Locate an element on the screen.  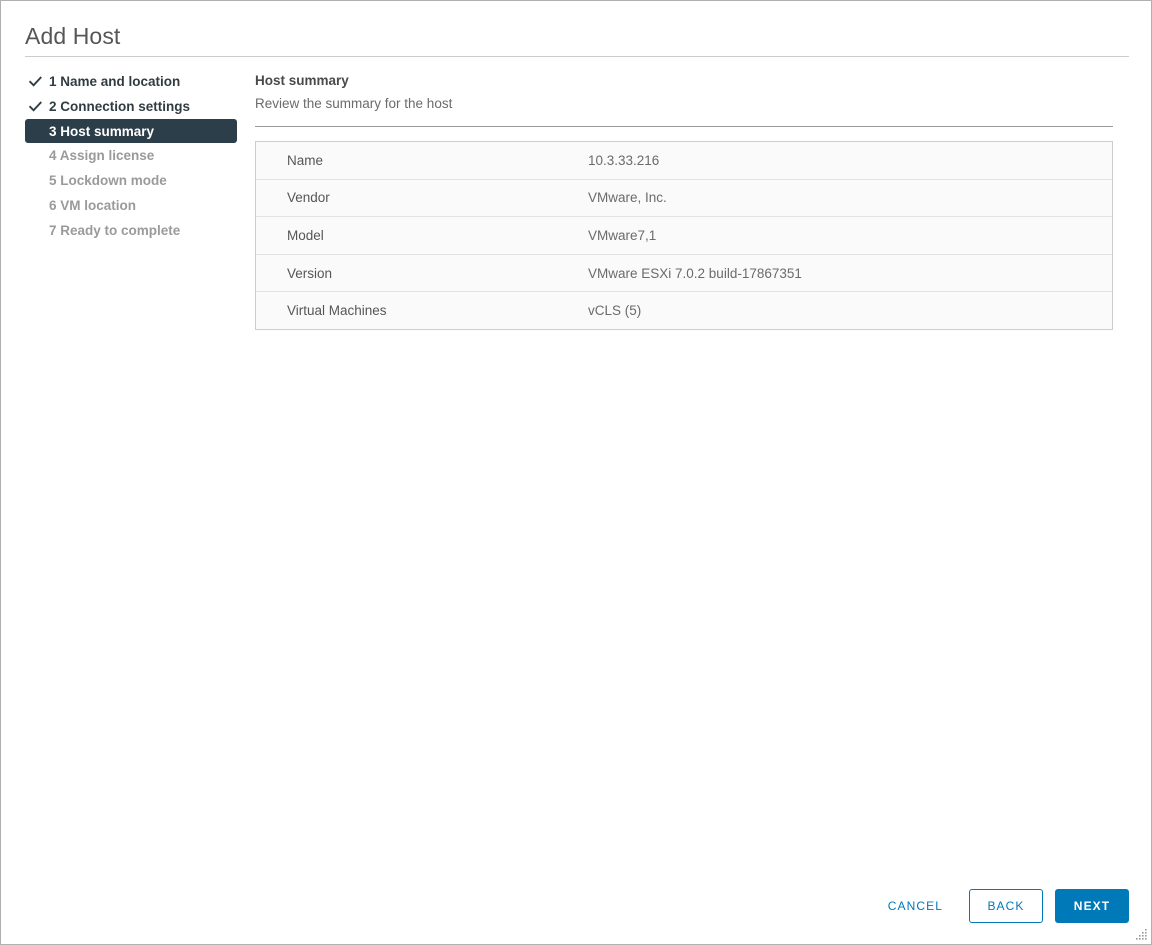
table-cell-value: VMware, Inc. is located at coordinates (627, 198).